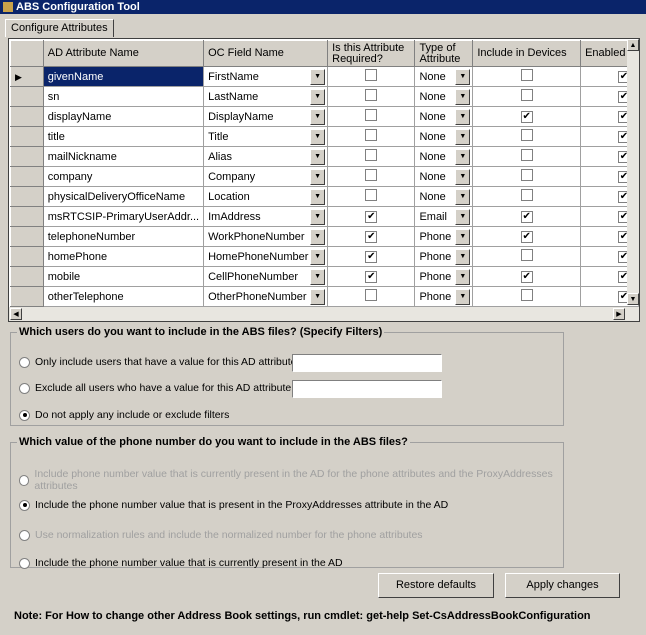  What do you see at coordinates (371, 53) in the screenshot?
I see `header-required: Is this Attribute Required?` at bounding box center [371, 53].